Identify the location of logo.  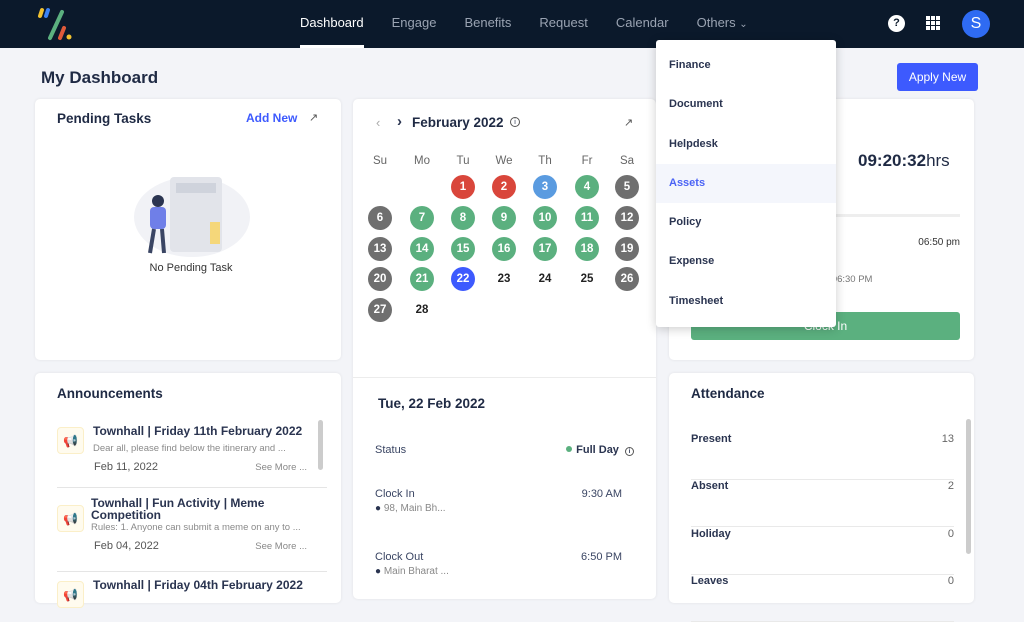
(56, 24).